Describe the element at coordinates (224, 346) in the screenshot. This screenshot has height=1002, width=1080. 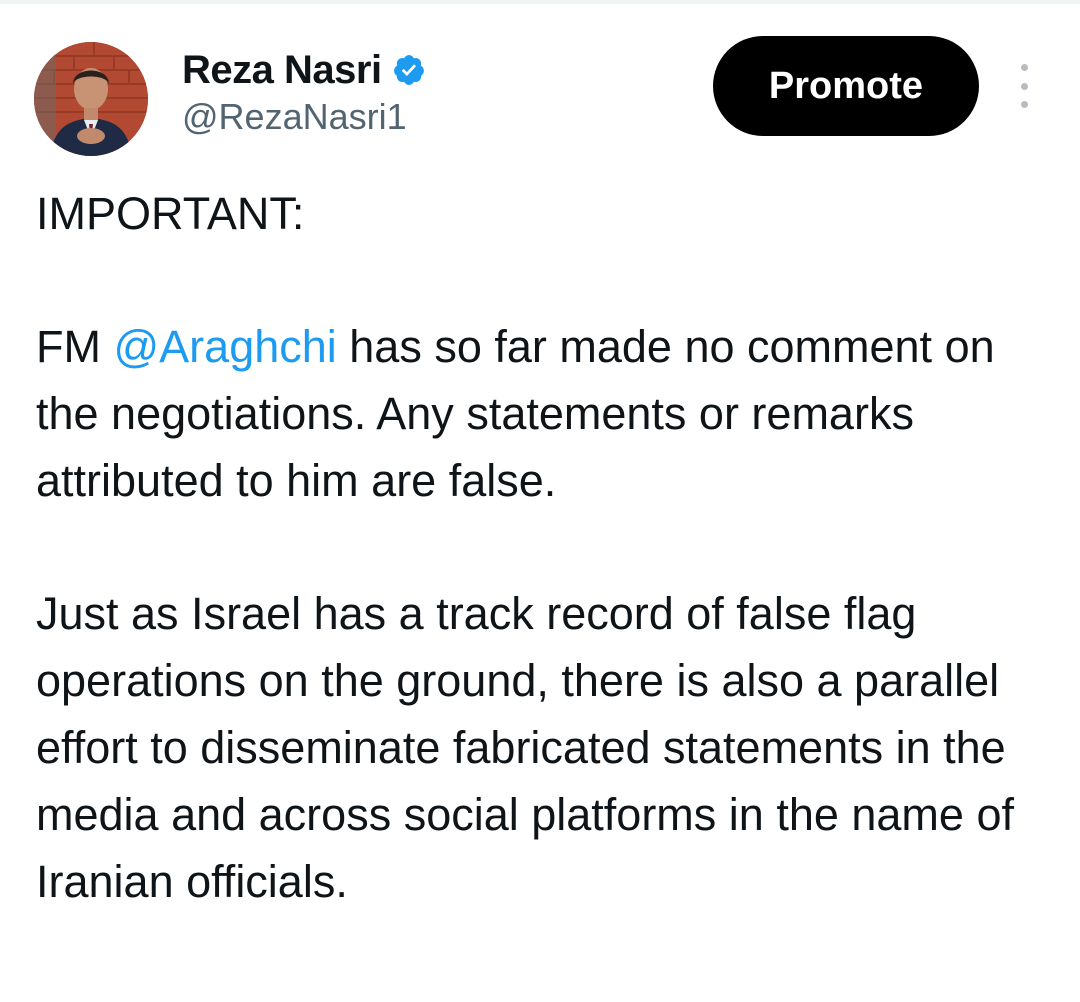
I see `mention-link: @Araghchi` at that location.